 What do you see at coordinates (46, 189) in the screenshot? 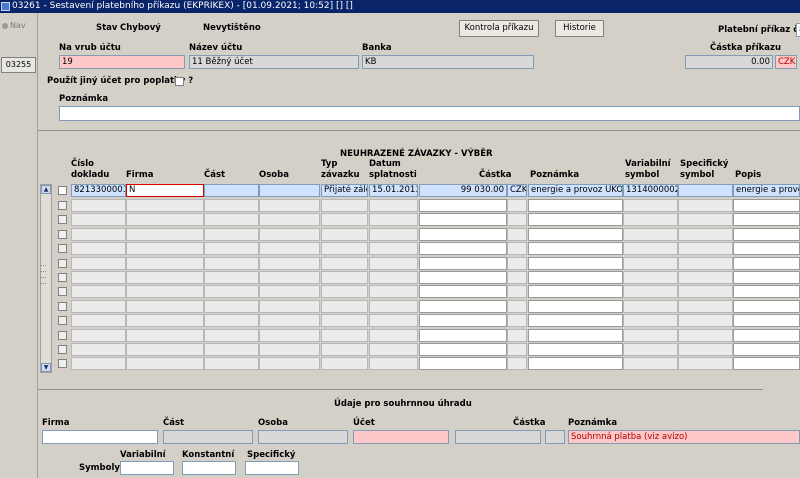
I see `scroll-up-button: ▲` at bounding box center [46, 189].